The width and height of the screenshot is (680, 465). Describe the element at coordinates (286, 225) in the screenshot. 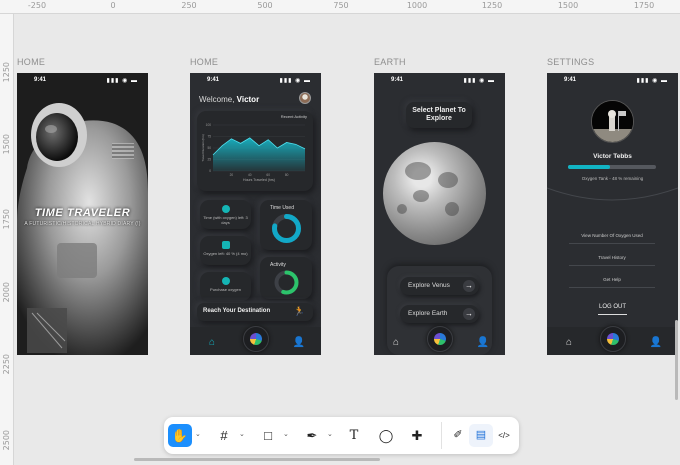

I see `time-used-card: Time Used` at that location.